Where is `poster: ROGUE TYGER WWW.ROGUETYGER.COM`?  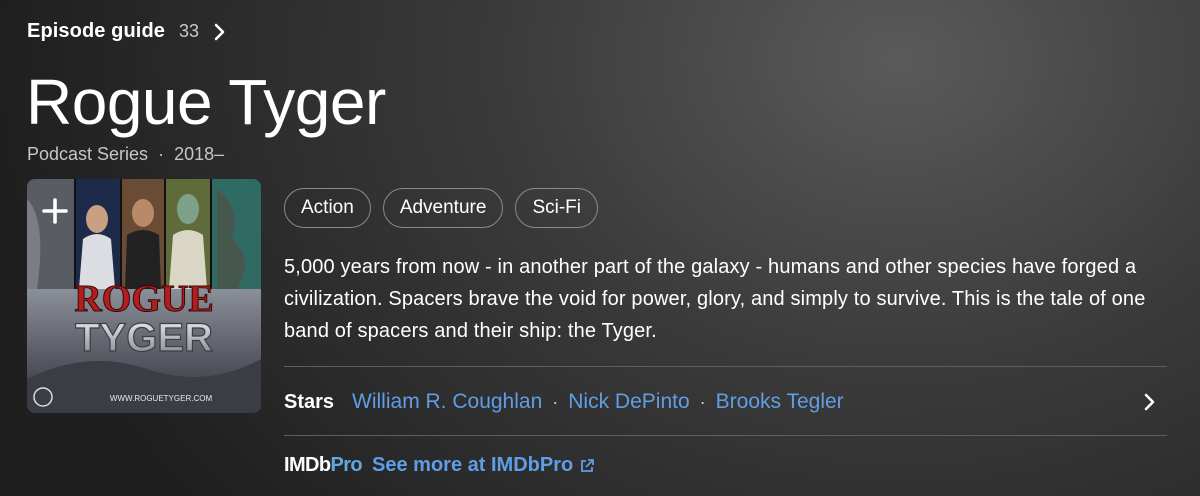 poster: ROGUE TYGER WWW.ROGUETYGER.COM is located at coordinates (144, 296).